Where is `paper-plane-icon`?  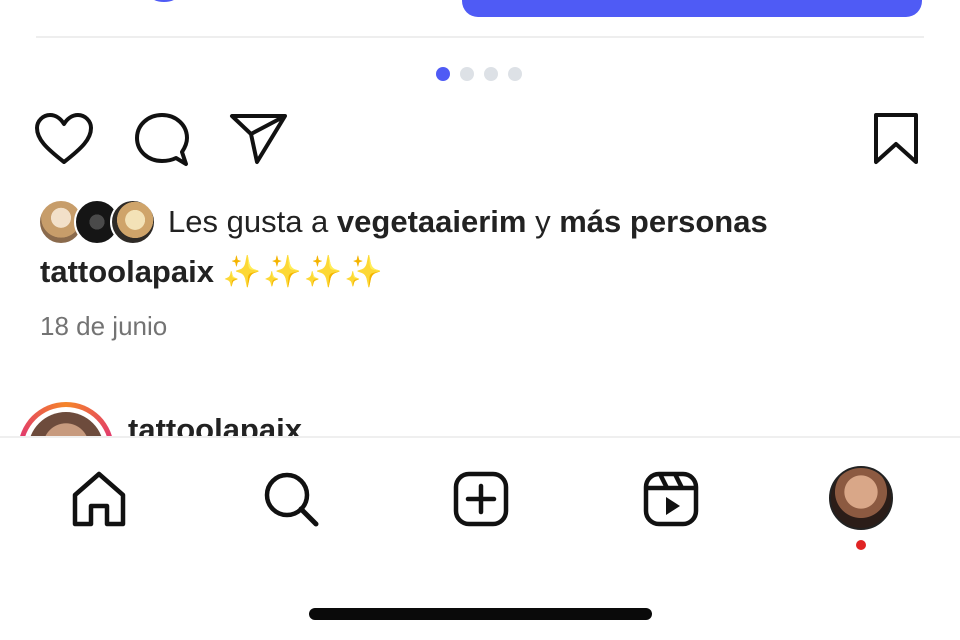
paper-plane-icon is located at coordinates (258, 139).